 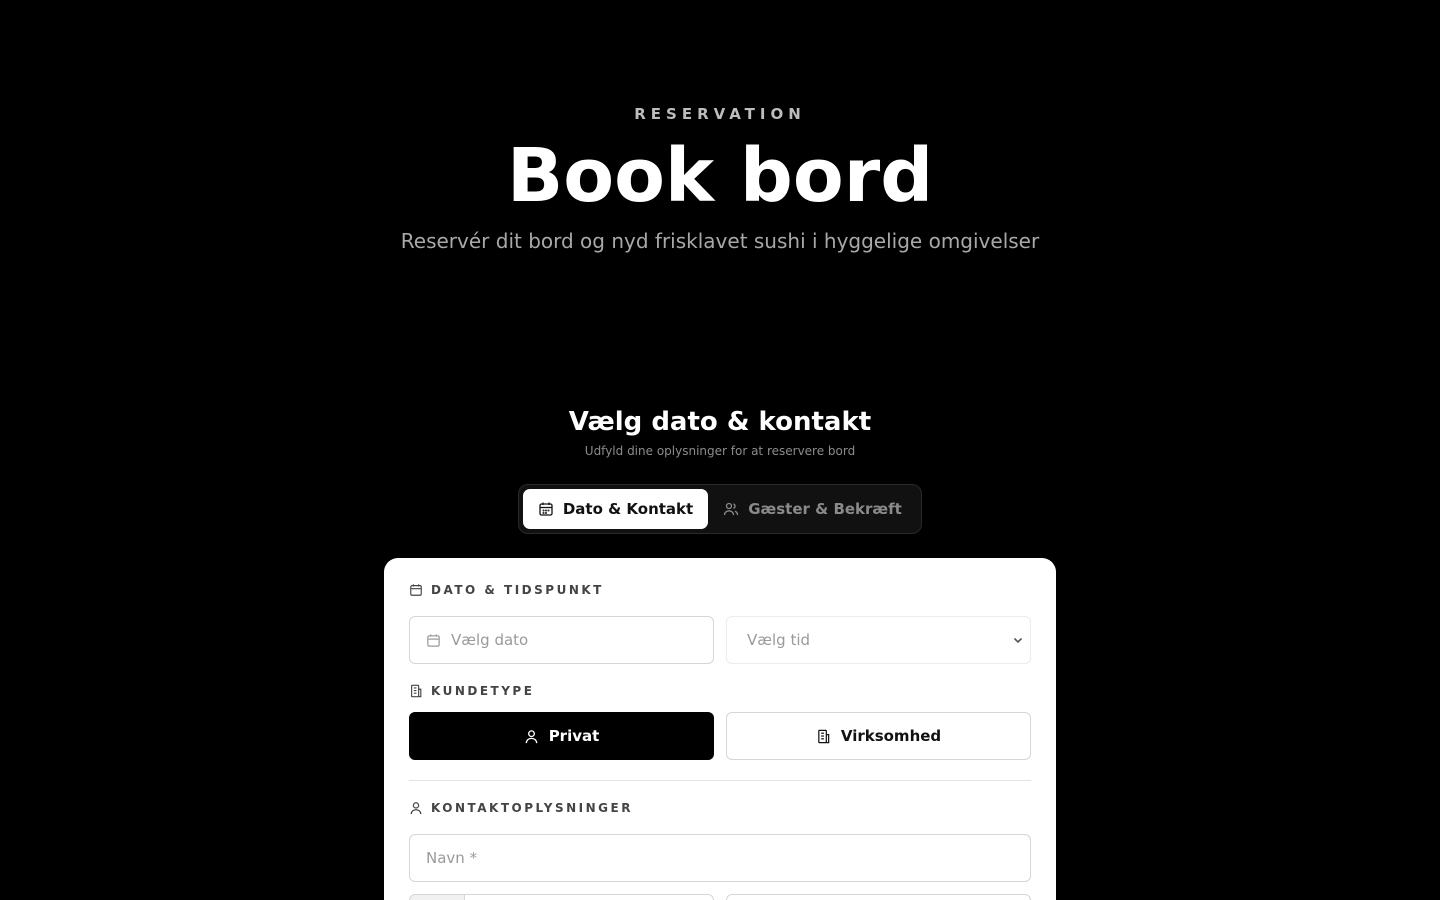 What do you see at coordinates (720, 176) in the screenshot?
I see `page-title: Book bord` at bounding box center [720, 176].